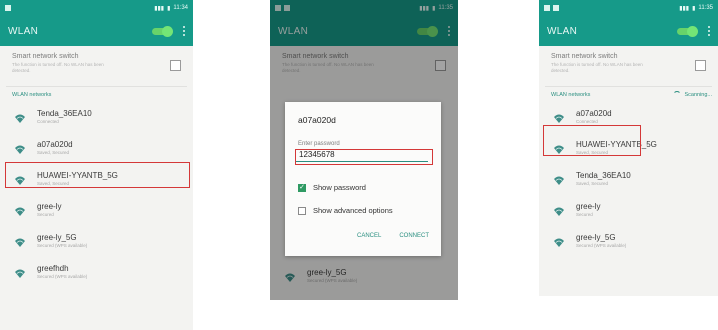  What do you see at coordinates (414, 236) in the screenshot?
I see `connect-button: CONNECT` at bounding box center [414, 236].